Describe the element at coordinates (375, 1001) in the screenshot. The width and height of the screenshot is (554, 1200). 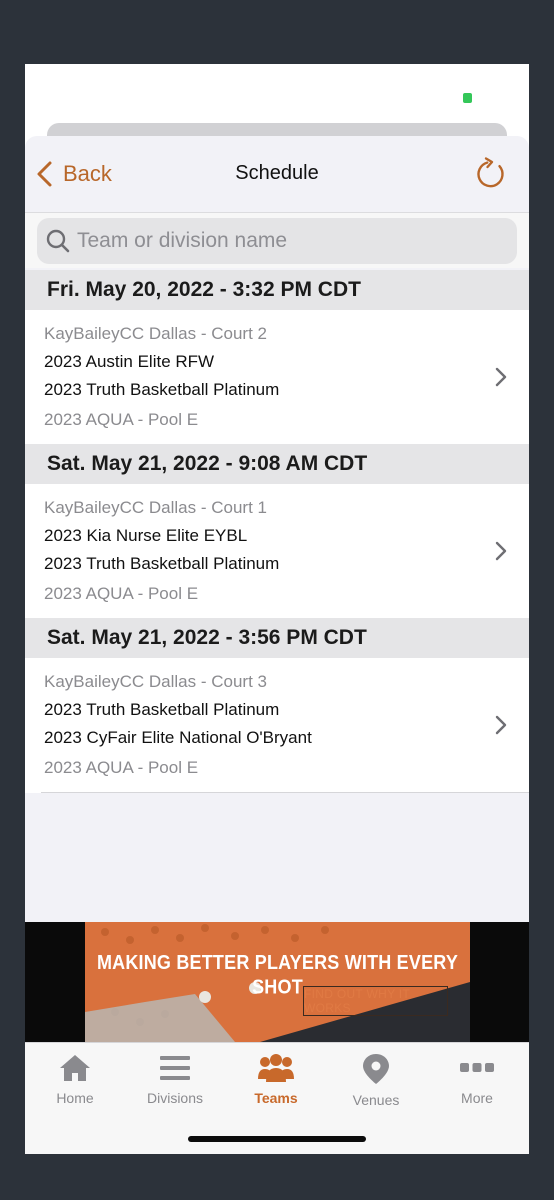
I see `ad-cta-button: FIND OUT WHY IT WORKS` at that location.